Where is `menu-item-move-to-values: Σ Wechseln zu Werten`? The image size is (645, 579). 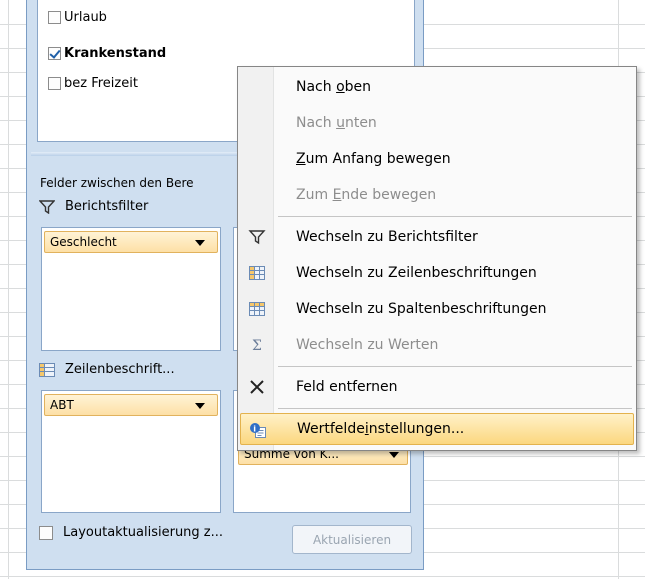
menu-item-move-to-values: Σ Wechseln zu Werten is located at coordinates (437, 345).